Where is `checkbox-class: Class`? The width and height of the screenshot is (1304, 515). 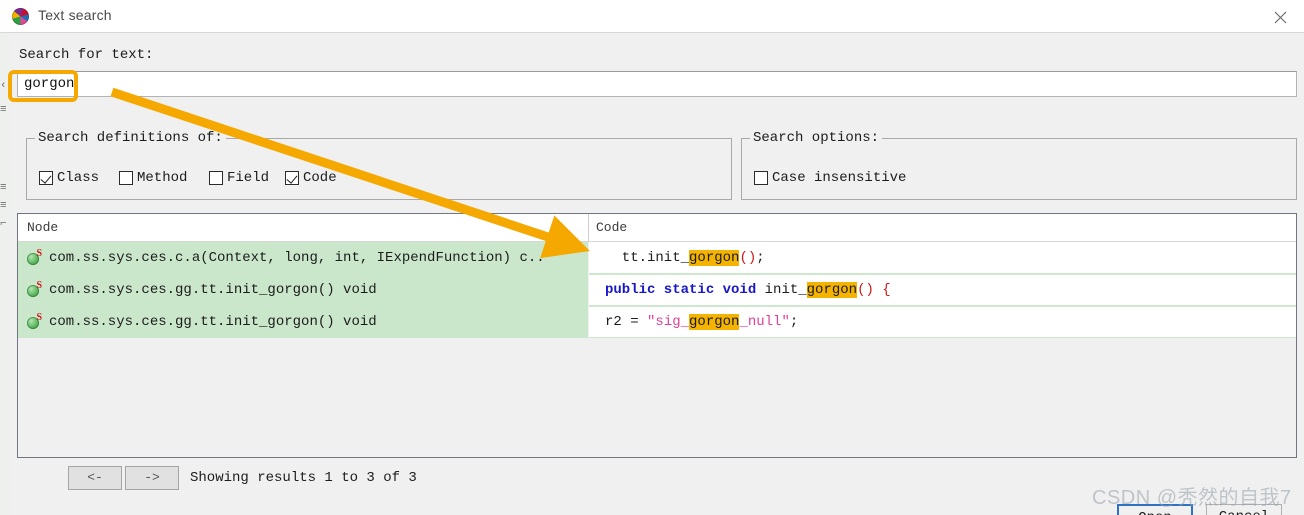
checkbox-class: Class is located at coordinates (69, 178).